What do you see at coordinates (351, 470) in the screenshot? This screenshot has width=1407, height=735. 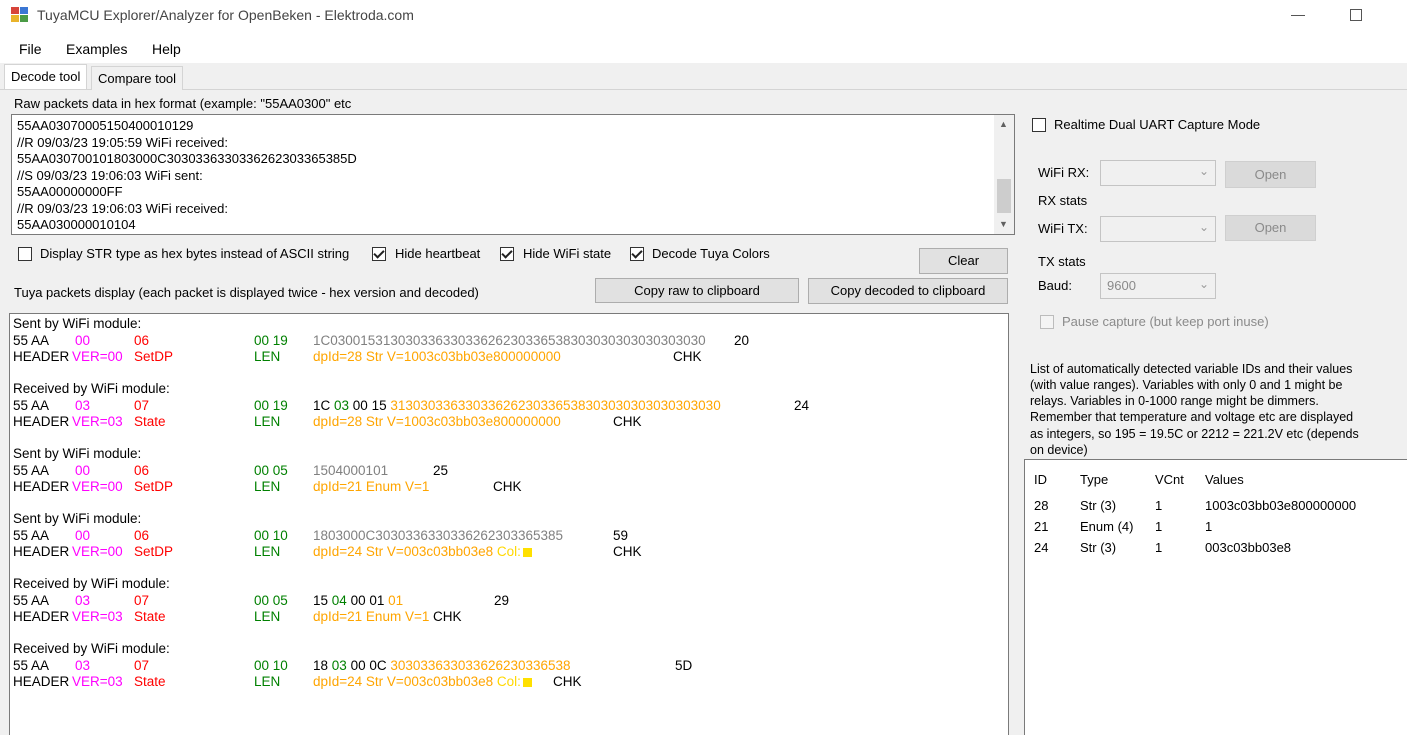 I see `packet-data: 1504000101` at bounding box center [351, 470].